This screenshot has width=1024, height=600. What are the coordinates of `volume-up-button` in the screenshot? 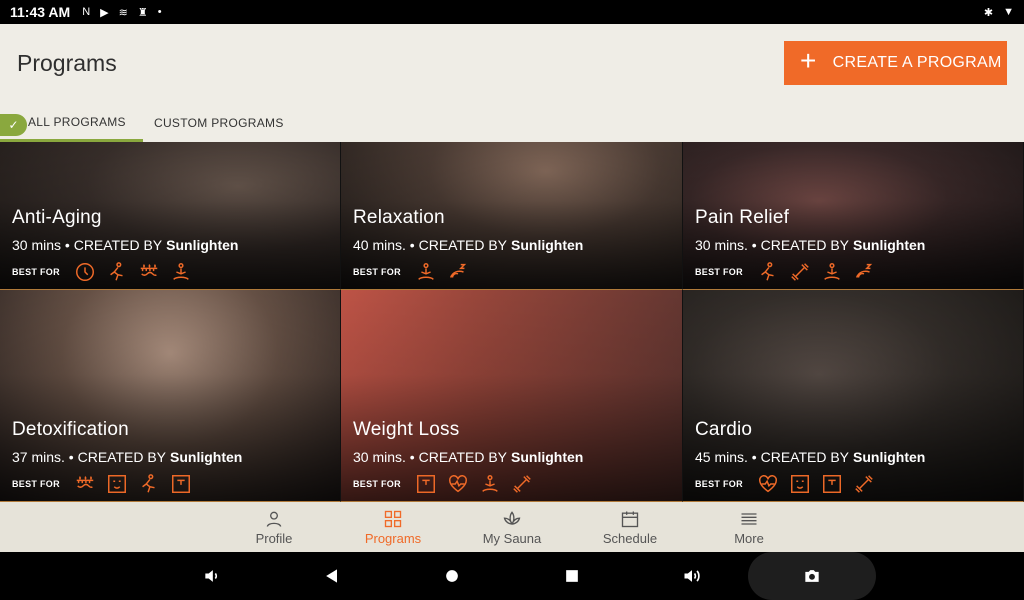 It's located at (692, 576).